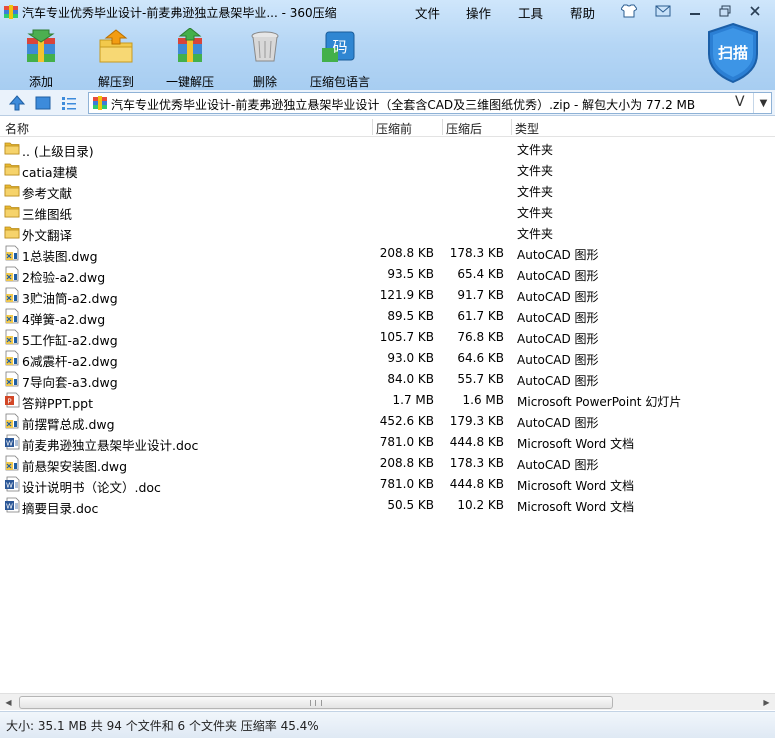  Describe the element at coordinates (763, 103) in the screenshot. I see `address-dropdown-chevron-down-icon: ▼` at that location.